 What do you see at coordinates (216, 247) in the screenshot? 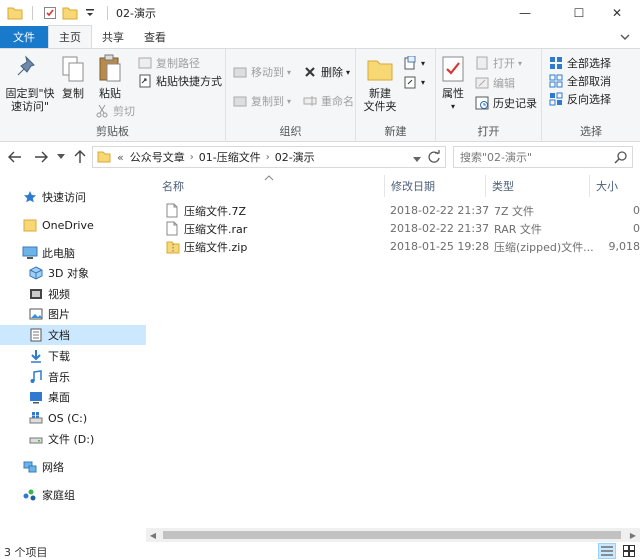
I see `file-name: 压缩文件.zip` at bounding box center [216, 247].